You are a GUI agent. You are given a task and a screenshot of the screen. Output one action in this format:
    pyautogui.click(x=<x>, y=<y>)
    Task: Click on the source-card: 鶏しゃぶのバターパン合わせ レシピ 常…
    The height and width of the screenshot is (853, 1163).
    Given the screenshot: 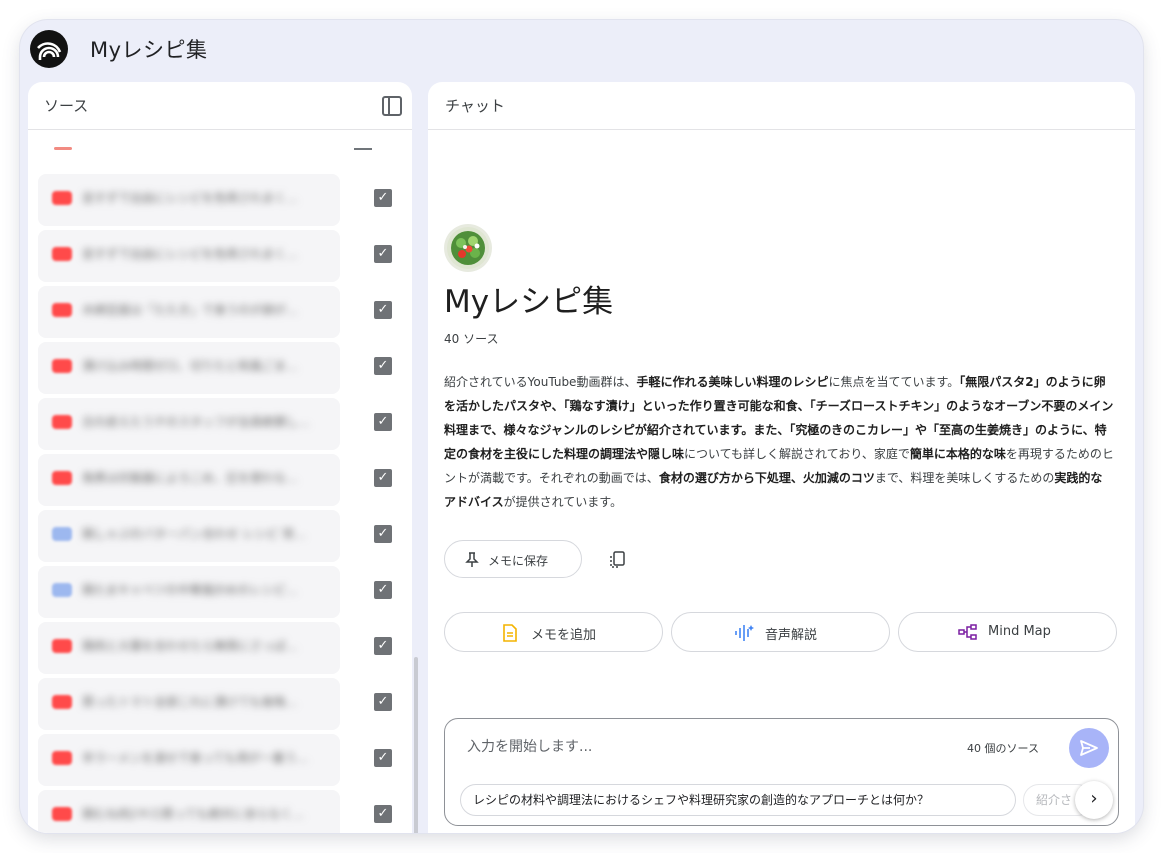 What is the action you would take?
    pyautogui.click(x=189, y=536)
    